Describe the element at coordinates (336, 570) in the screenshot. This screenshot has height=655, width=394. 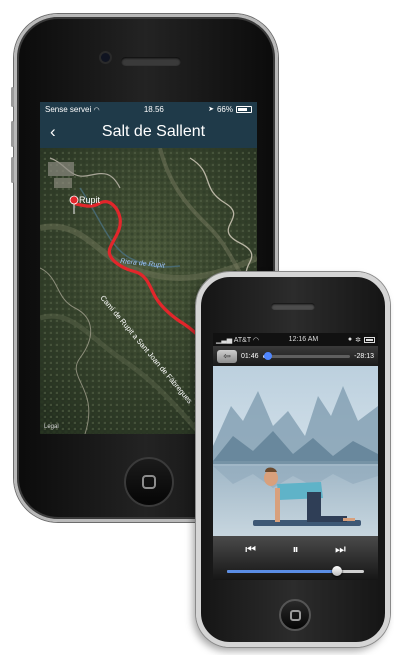
I see `volume-knob` at that location.